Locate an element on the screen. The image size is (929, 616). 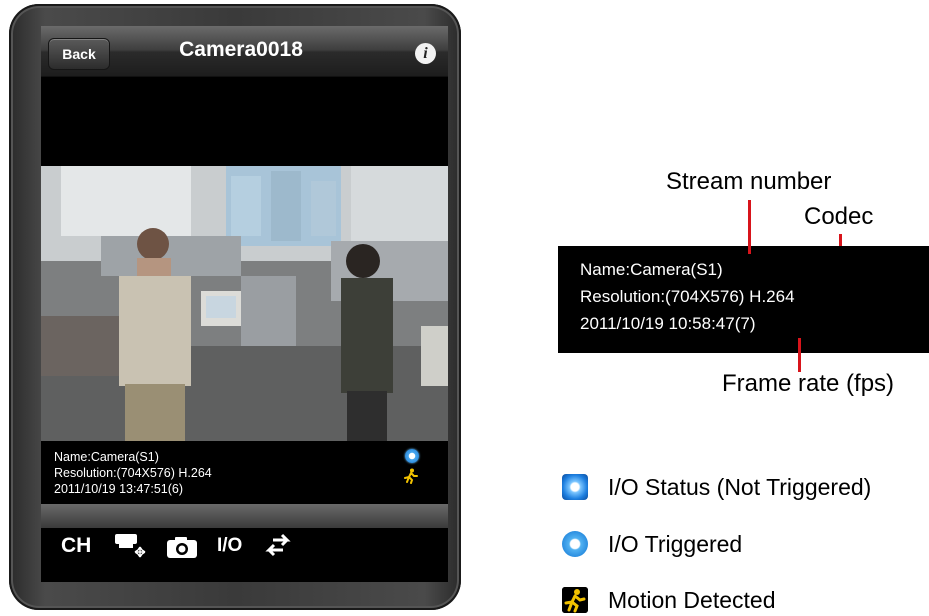
legend-label: I/O Triggered is located at coordinates (675, 543).